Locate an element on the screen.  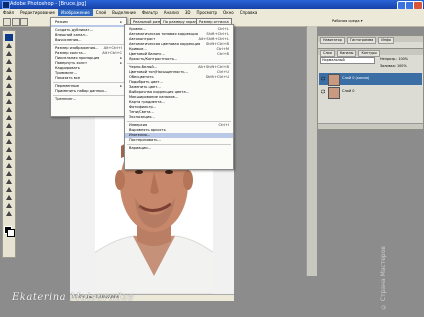
panel-tab: Навигатор is located at coordinates (332, 40).